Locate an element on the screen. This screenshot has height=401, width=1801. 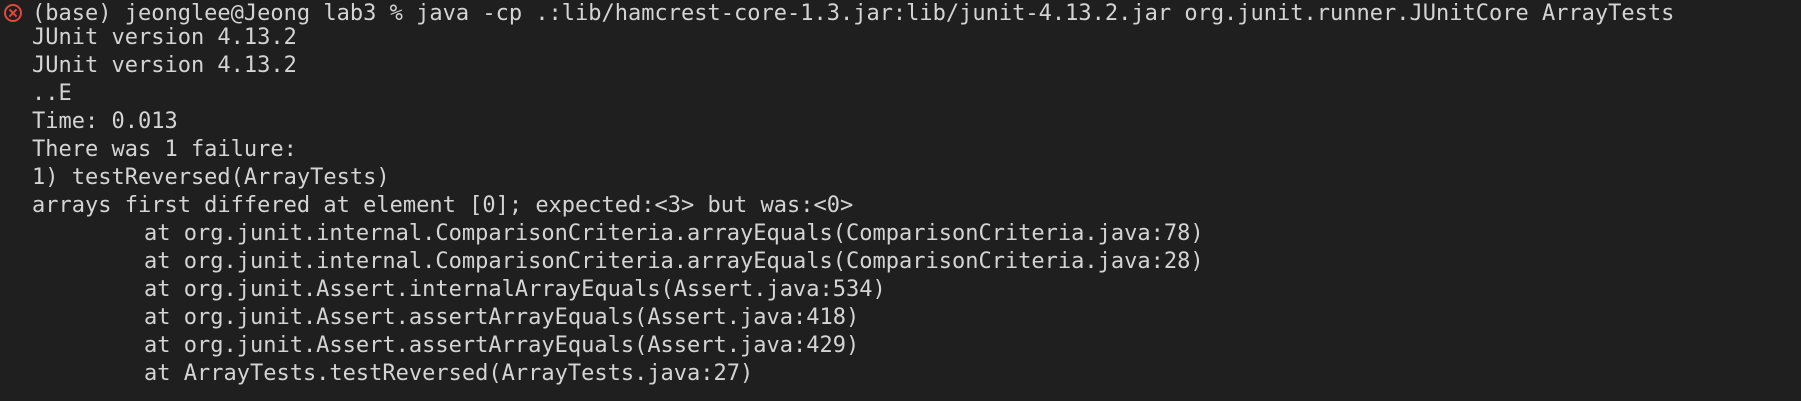
output-line: Time: 0.013 is located at coordinates (105, 121).